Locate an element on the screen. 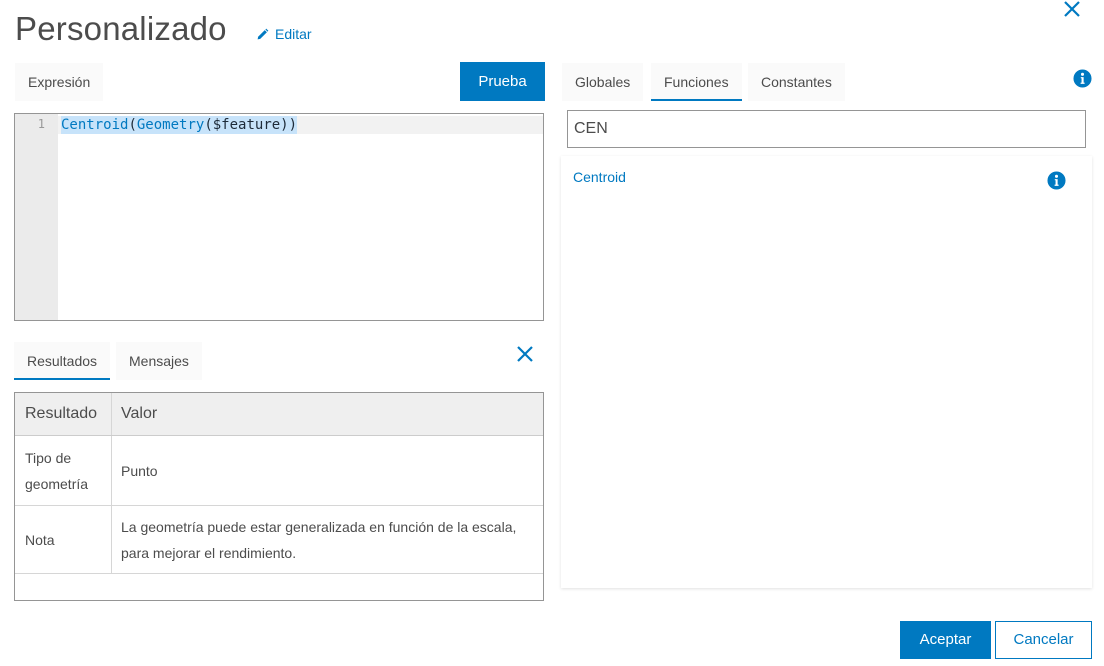 This screenshot has width=1104, height=666. tab-messages: Mensajes is located at coordinates (159, 361).